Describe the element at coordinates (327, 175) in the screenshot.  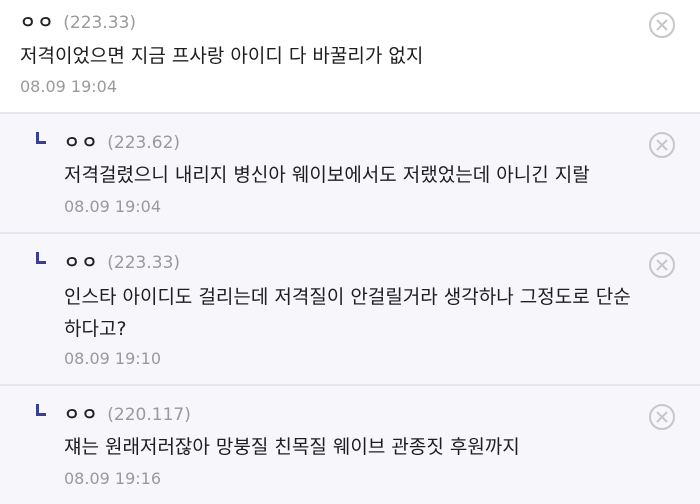
I see `comment-text: 저격걸렸으니 내리지 병신아 웨이보에서도 저랬었는데 아니긴 지랄` at that location.